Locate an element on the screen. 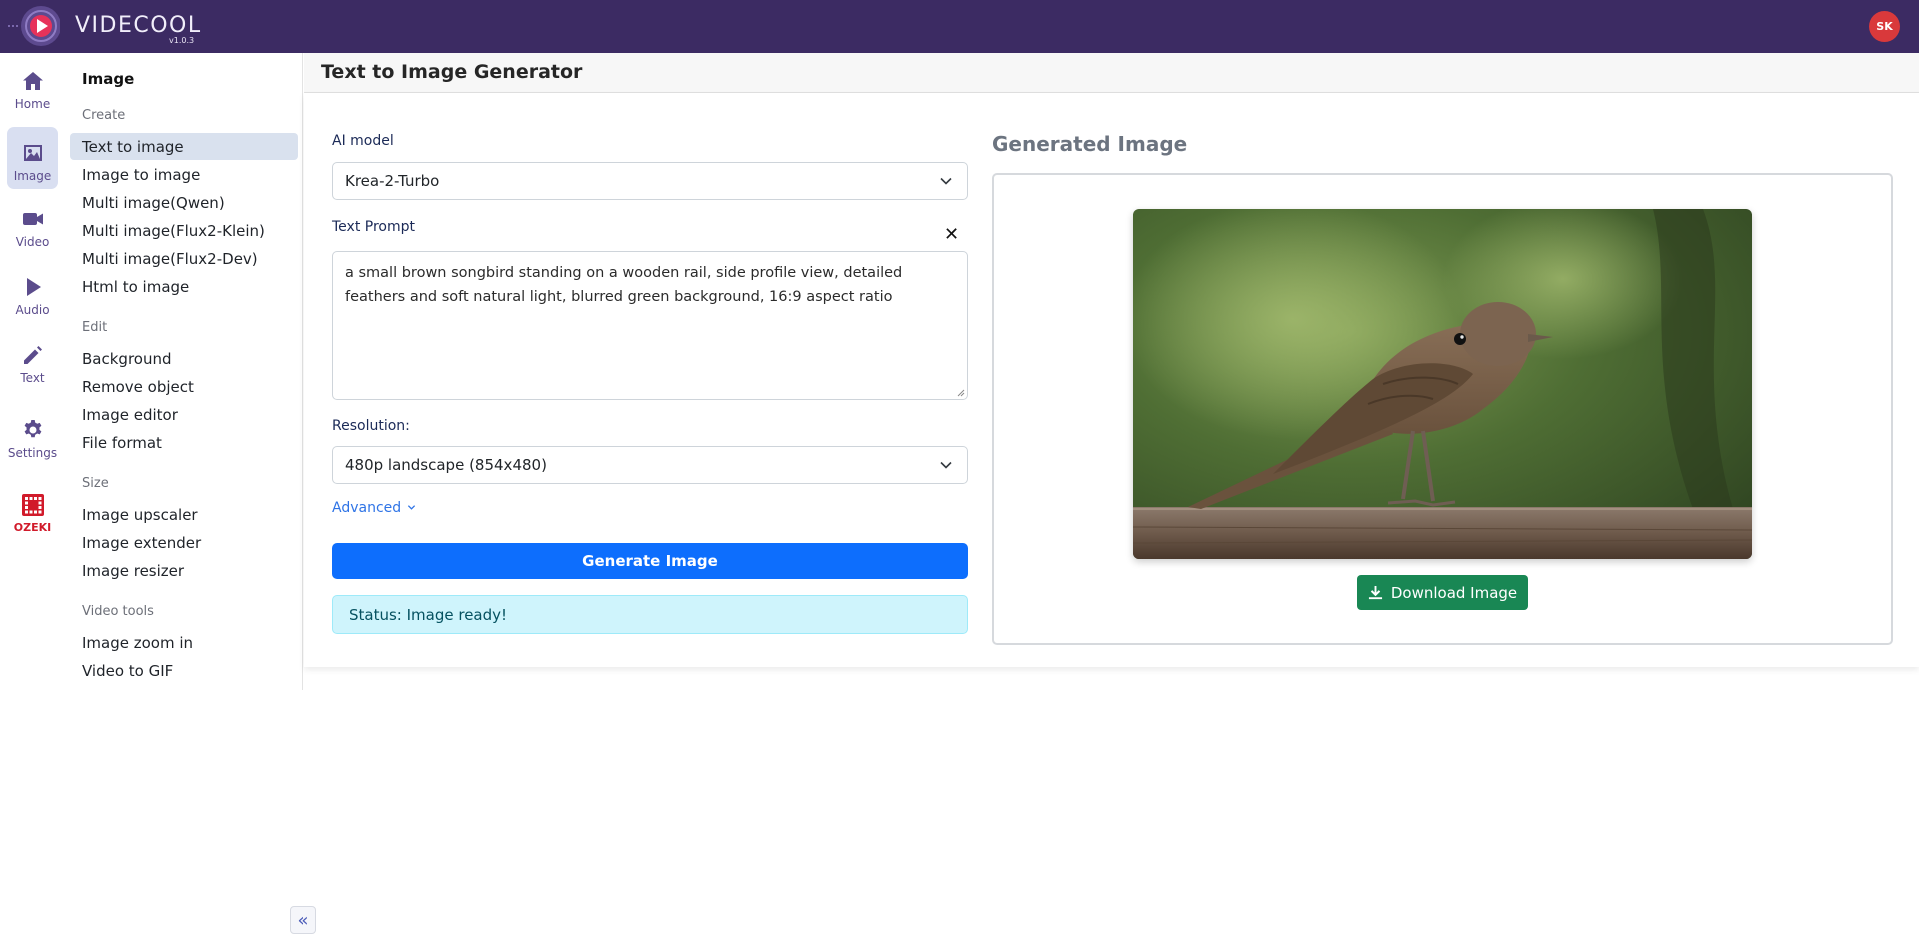  menu-item-image-zoom-in: Image zoom in is located at coordinates (184, 642).